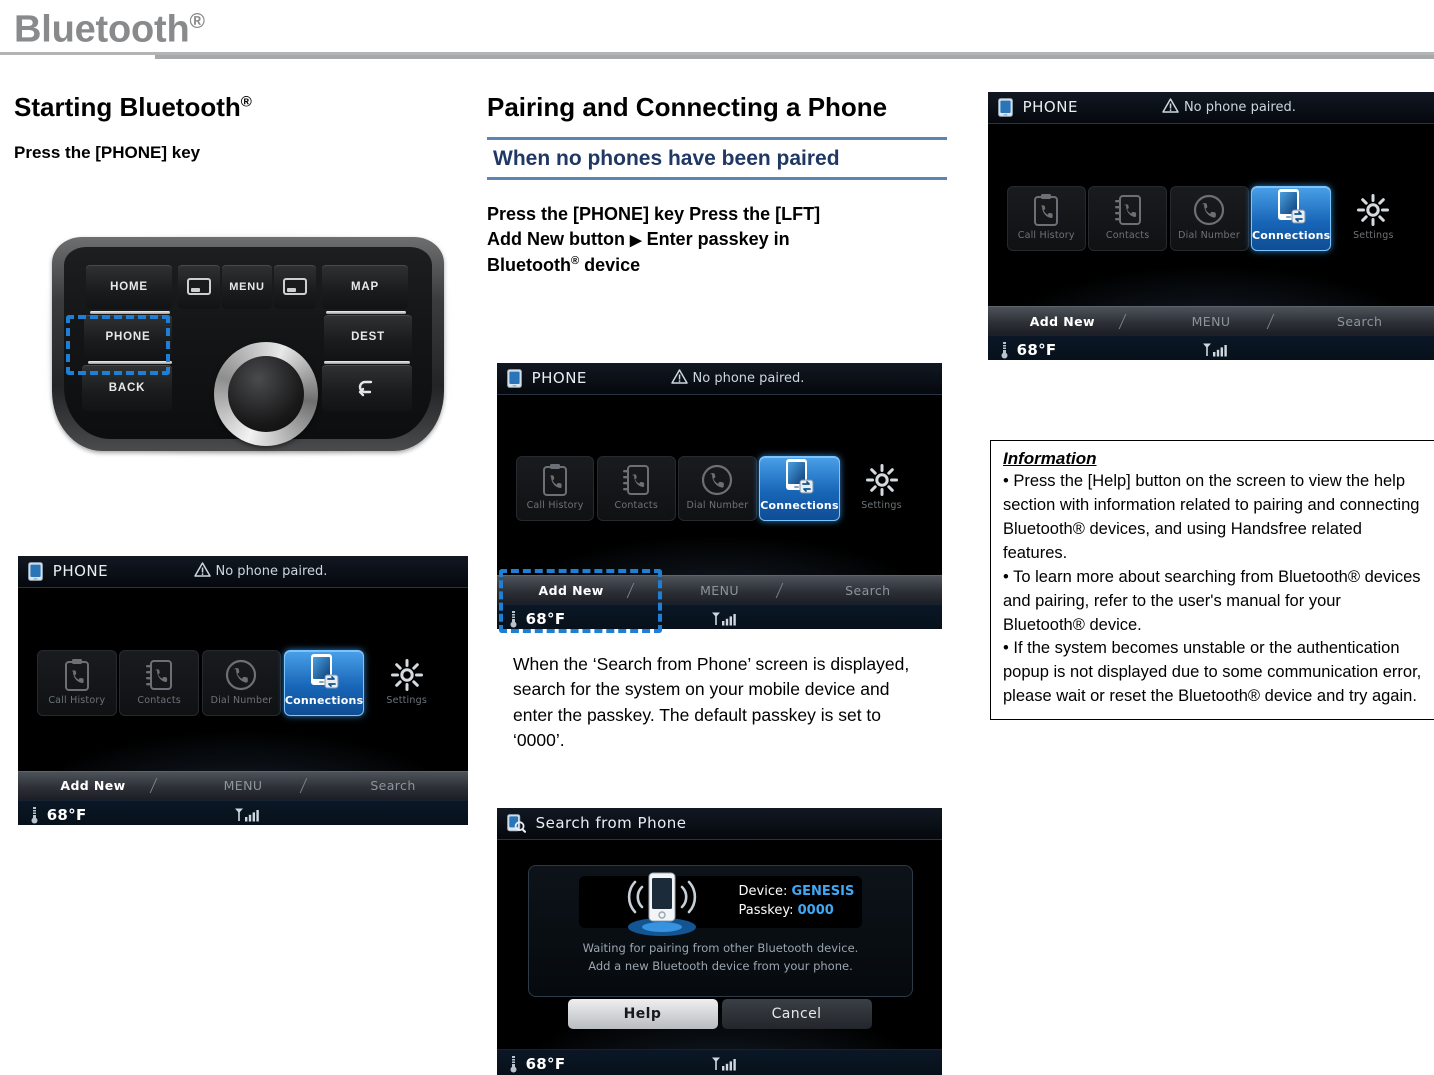 The width and height of the screenshot is (1434, 1075). What do you see at coordinates (368, 336) in the screenshot?
I see `dest-button: DEST` at bounding box center [368, 336].